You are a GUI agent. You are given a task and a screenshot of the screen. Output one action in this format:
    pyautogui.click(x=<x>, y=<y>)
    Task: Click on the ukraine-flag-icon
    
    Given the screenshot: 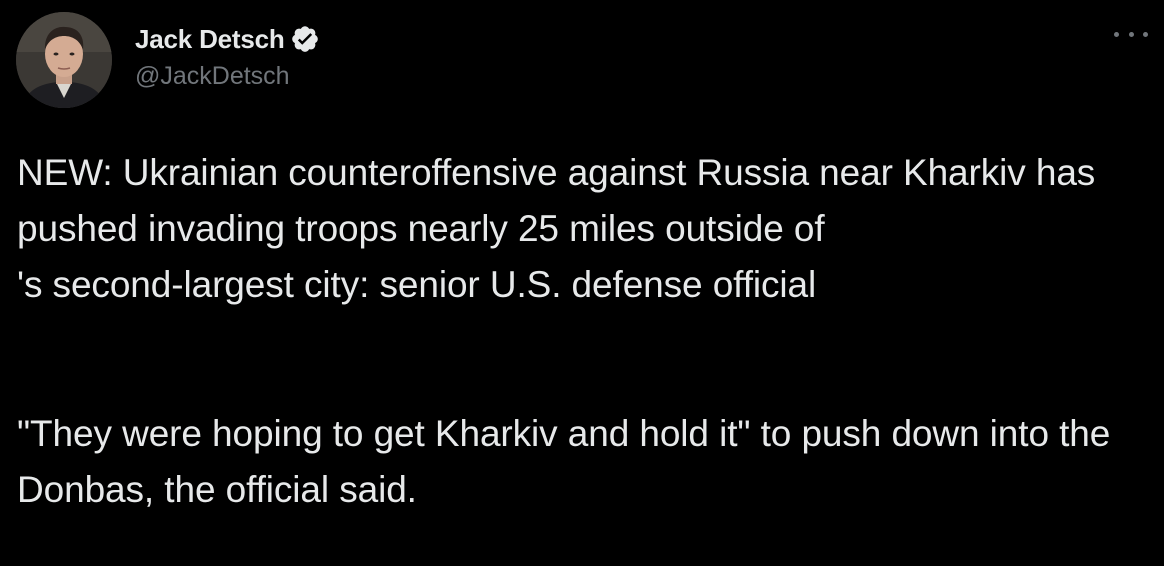 What is the action you would take?
    pyautogui.click(x=866, y=227)
    